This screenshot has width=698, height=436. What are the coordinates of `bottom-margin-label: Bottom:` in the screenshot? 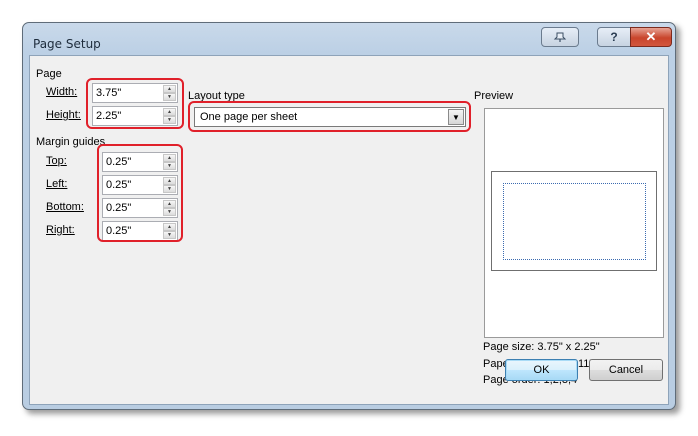 It's located at (65, 207).